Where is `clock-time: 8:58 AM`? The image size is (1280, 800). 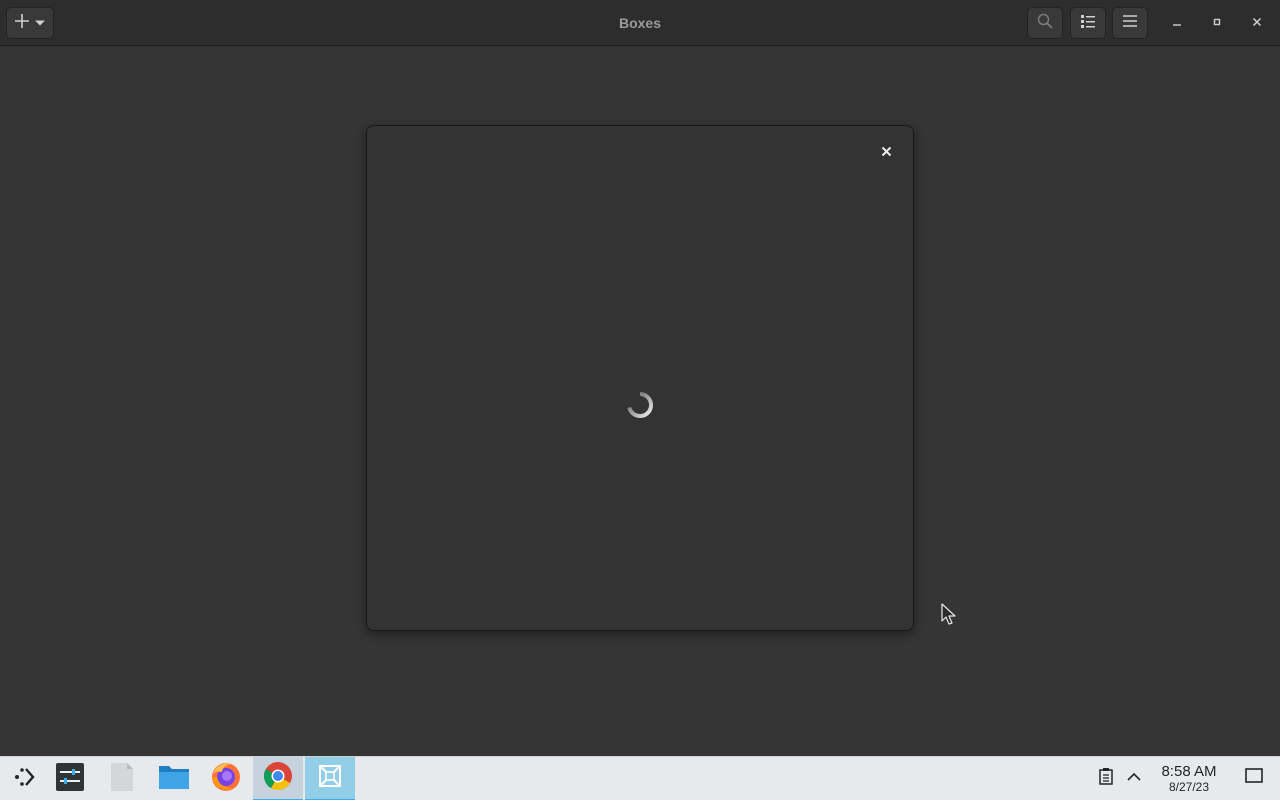 clock-time: 8:58 AM is located at coordinates (1189, 771).